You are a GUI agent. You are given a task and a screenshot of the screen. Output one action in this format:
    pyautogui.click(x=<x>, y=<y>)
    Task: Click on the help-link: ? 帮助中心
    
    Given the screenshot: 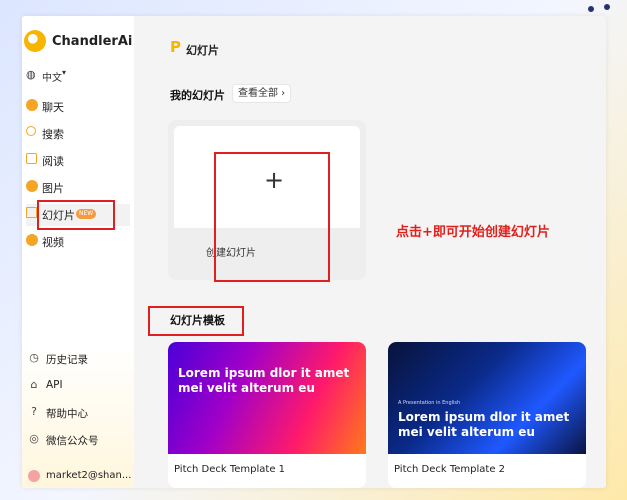 What is the action you would take?
    pyautogui.click(x=80, y=414)
    